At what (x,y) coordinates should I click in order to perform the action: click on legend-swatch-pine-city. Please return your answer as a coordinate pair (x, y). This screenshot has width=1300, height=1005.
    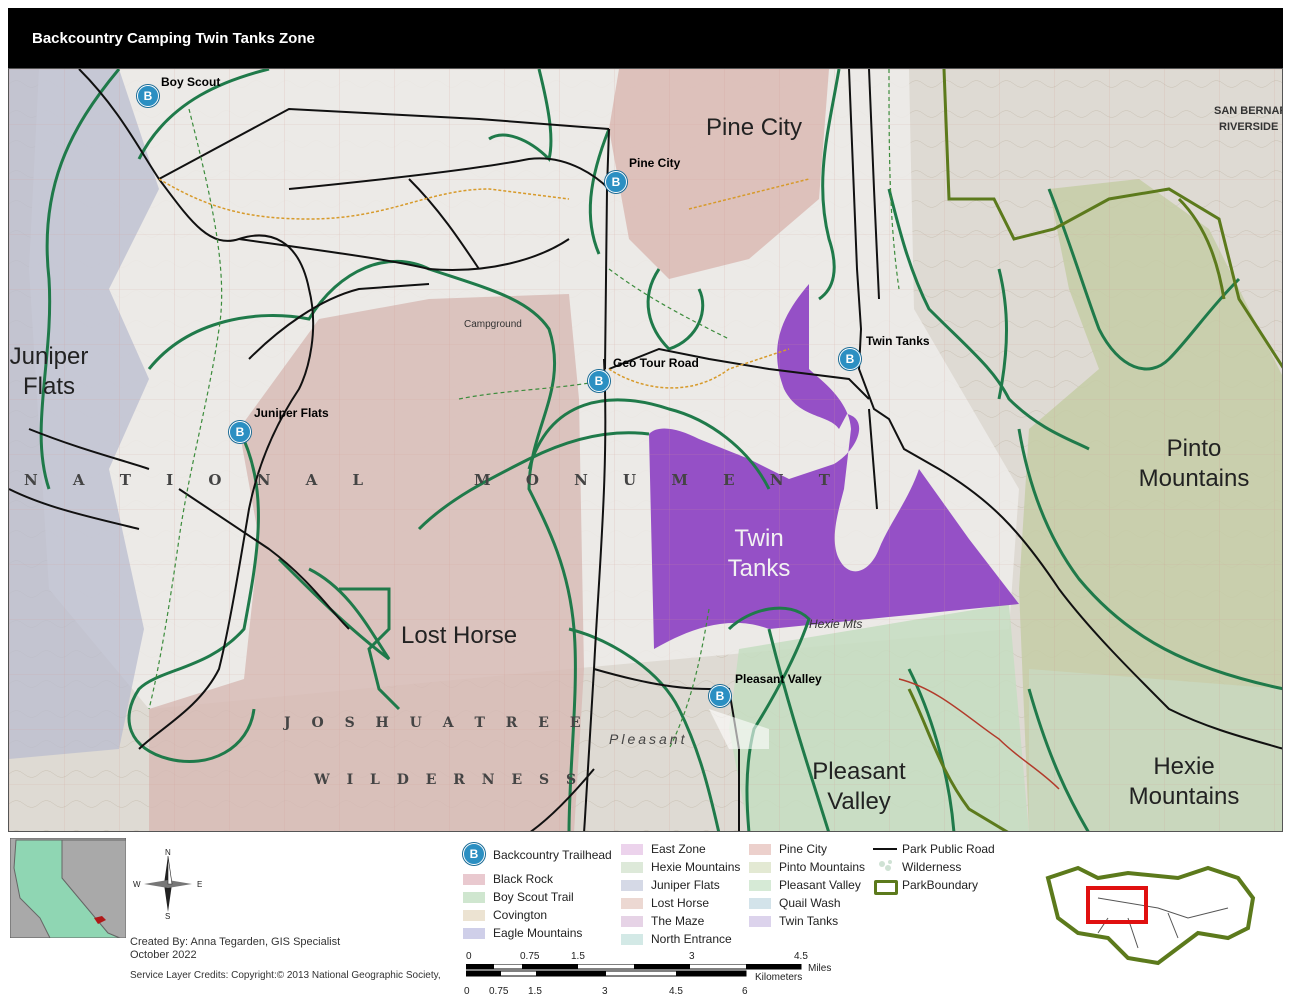
    Looking at the image, I should click on (760, 849).